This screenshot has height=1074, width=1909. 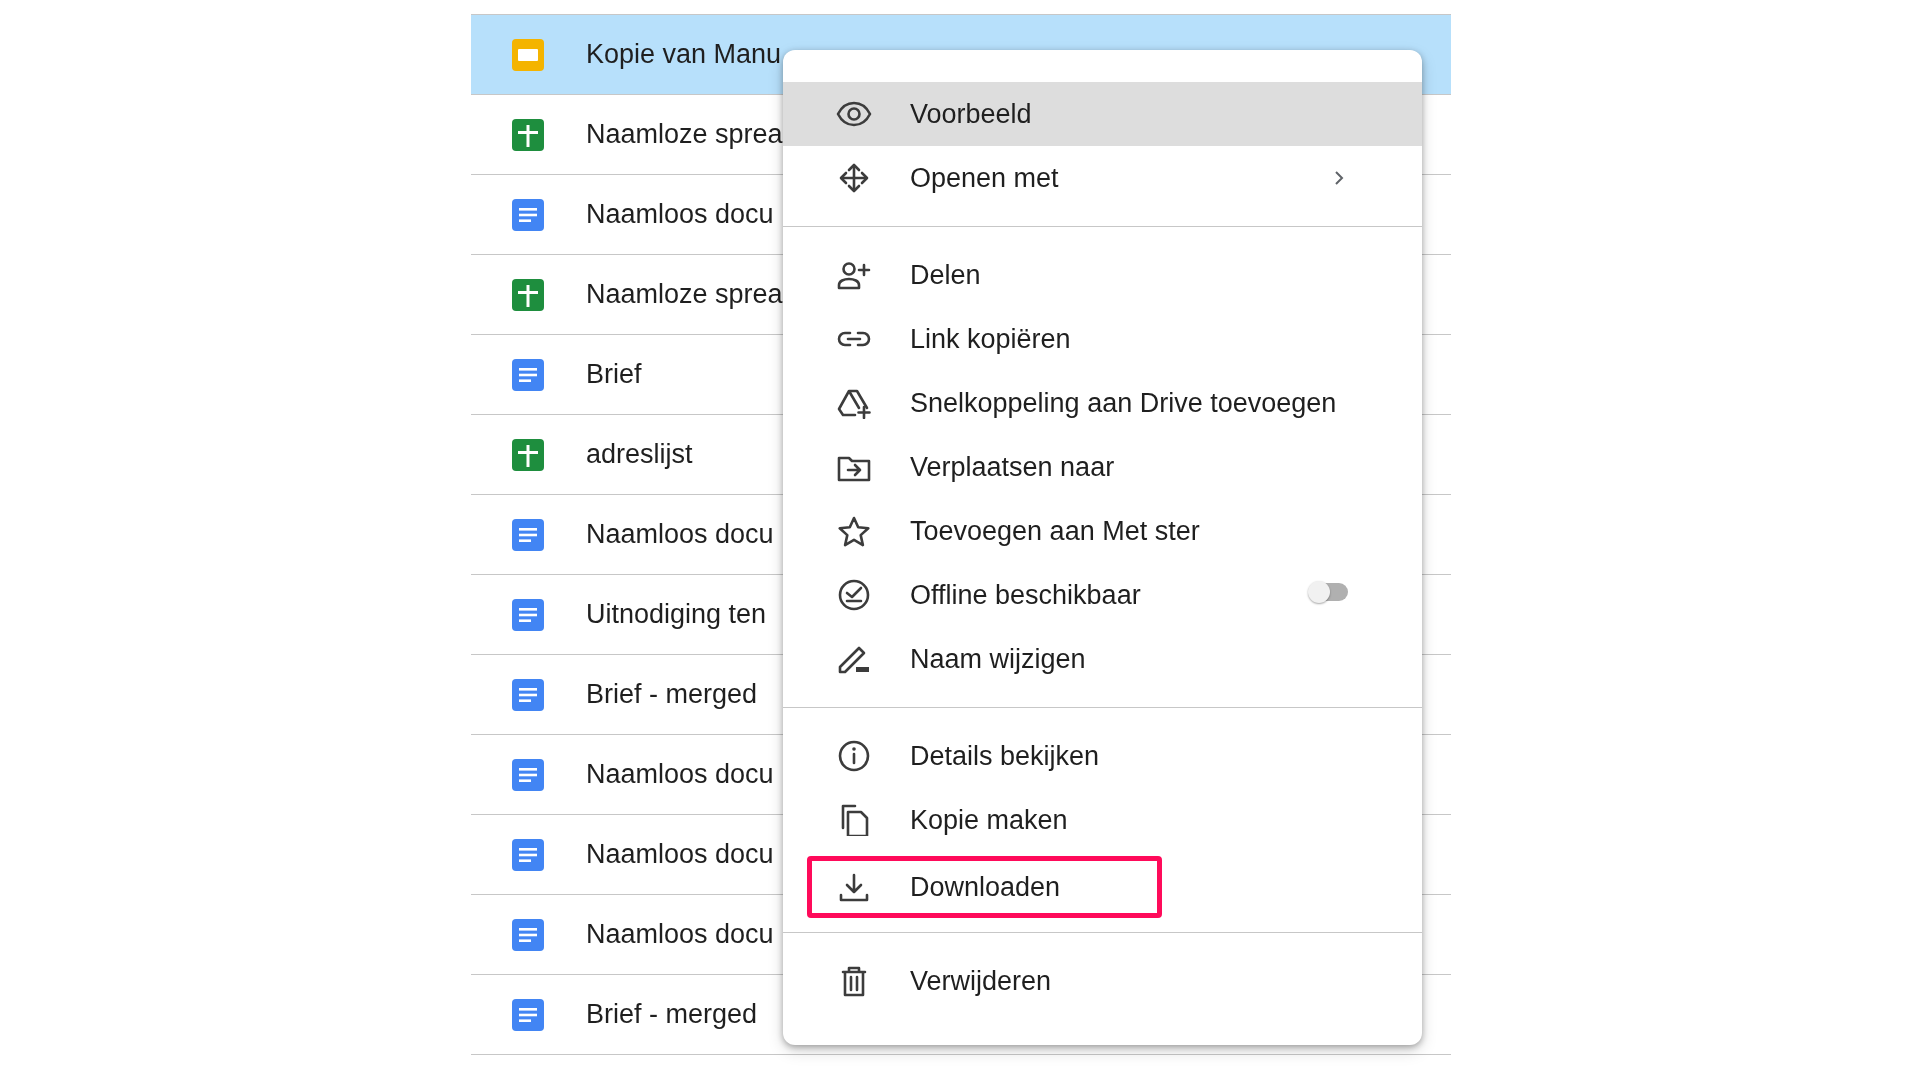 I want to click on menu-label: Offline beschikbaar, so click(x=1026, y=595).